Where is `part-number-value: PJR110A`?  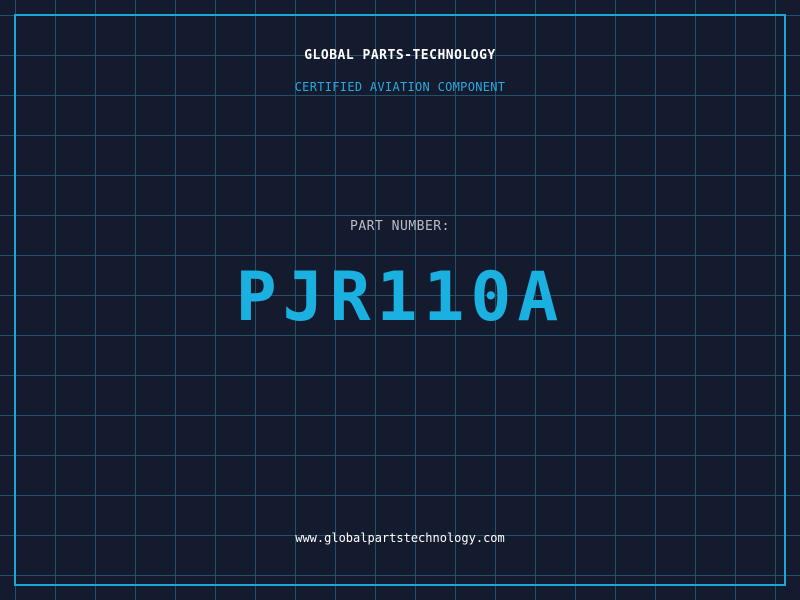
part-number-value: PJR110A is located at coordinates (400, 297).